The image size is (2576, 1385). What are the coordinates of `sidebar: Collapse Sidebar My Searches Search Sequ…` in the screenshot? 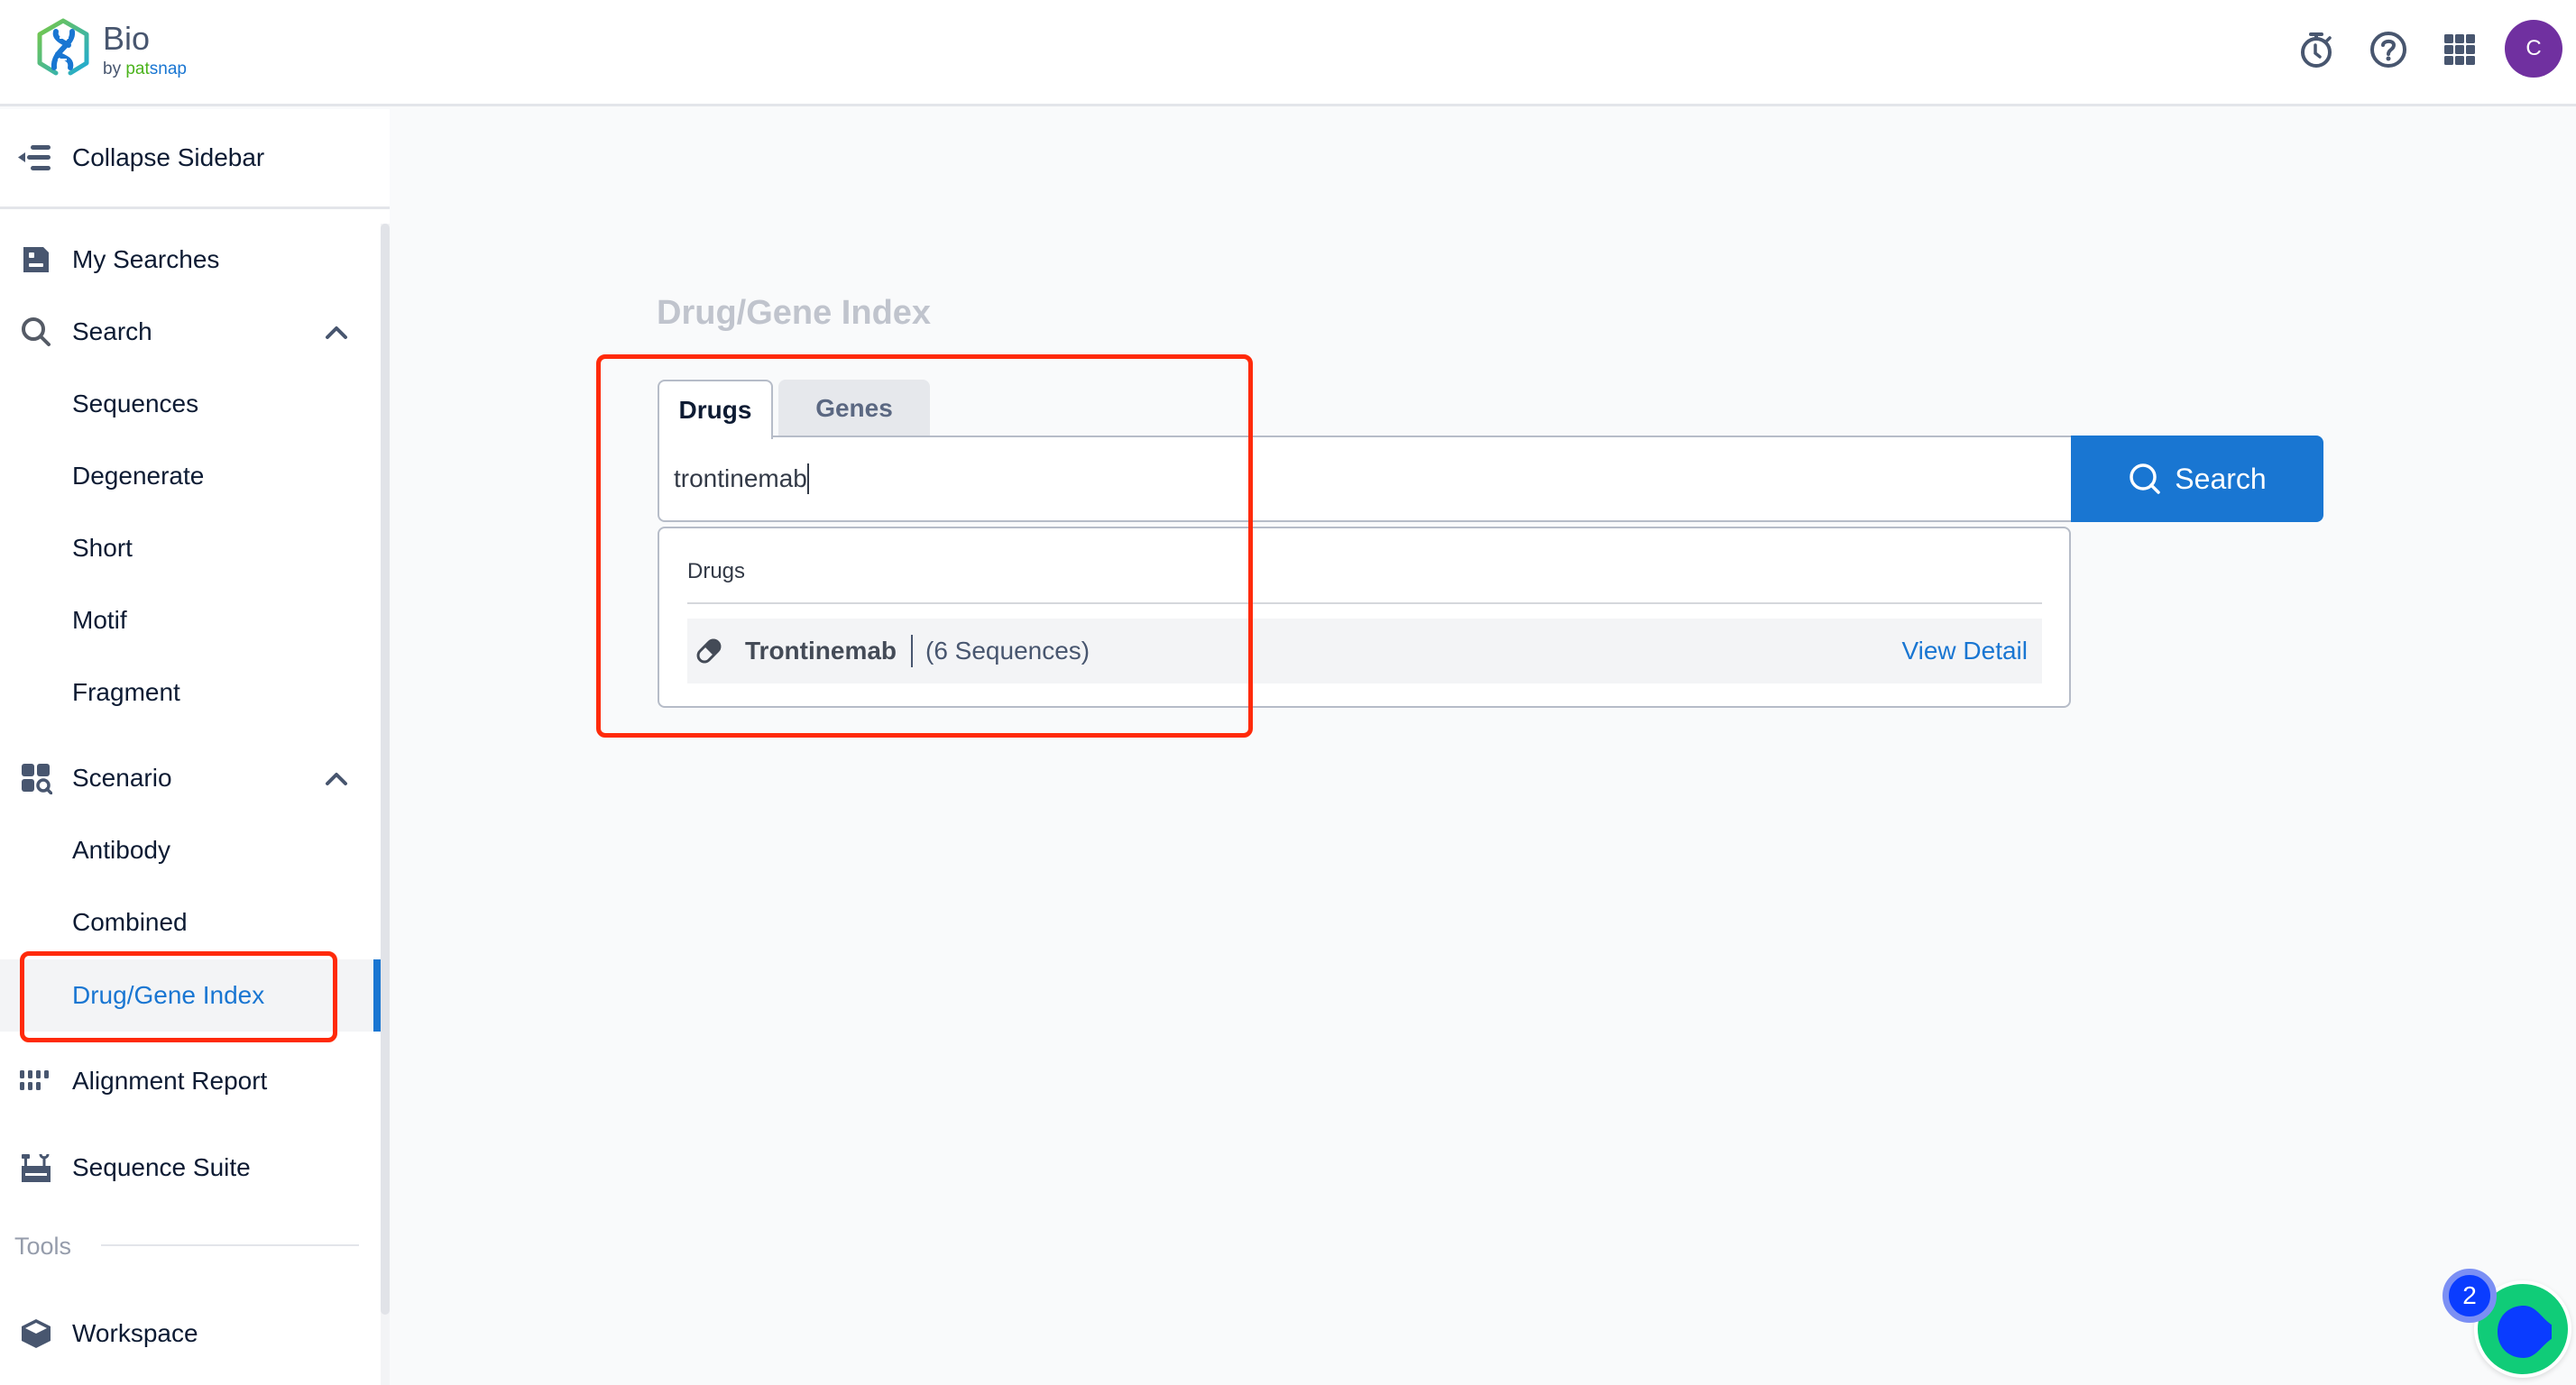 It's located at (195, 747).